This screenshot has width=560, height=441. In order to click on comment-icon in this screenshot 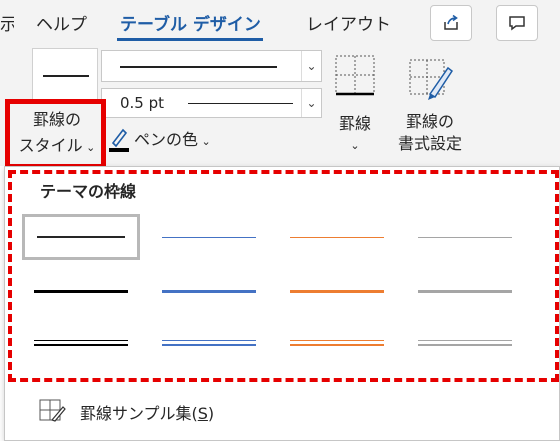, I will do `click(517, 23)`.